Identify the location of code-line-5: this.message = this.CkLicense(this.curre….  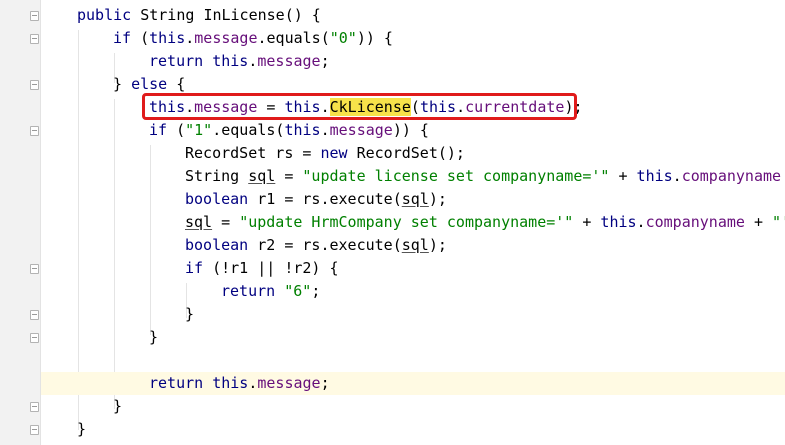
(413, 107).